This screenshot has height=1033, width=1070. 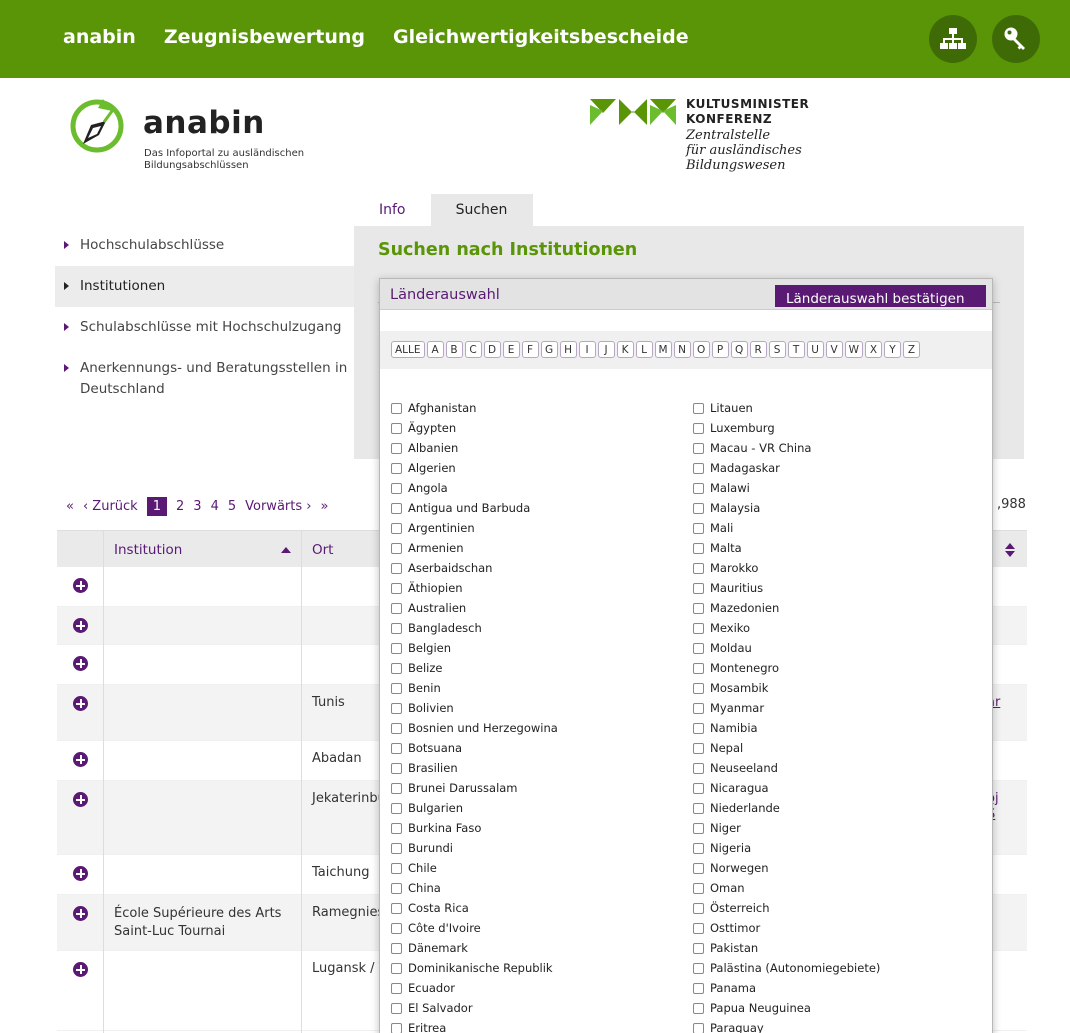 I want to click on letter-filter-y: Y, so click(x=892, y=349).